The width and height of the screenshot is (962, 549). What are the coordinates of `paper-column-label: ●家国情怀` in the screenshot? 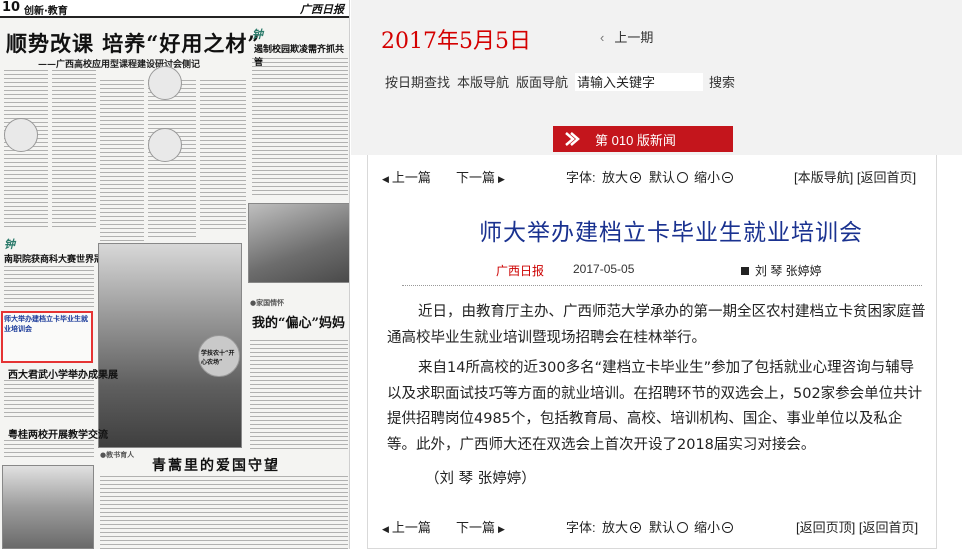 It's located at (267, 302).